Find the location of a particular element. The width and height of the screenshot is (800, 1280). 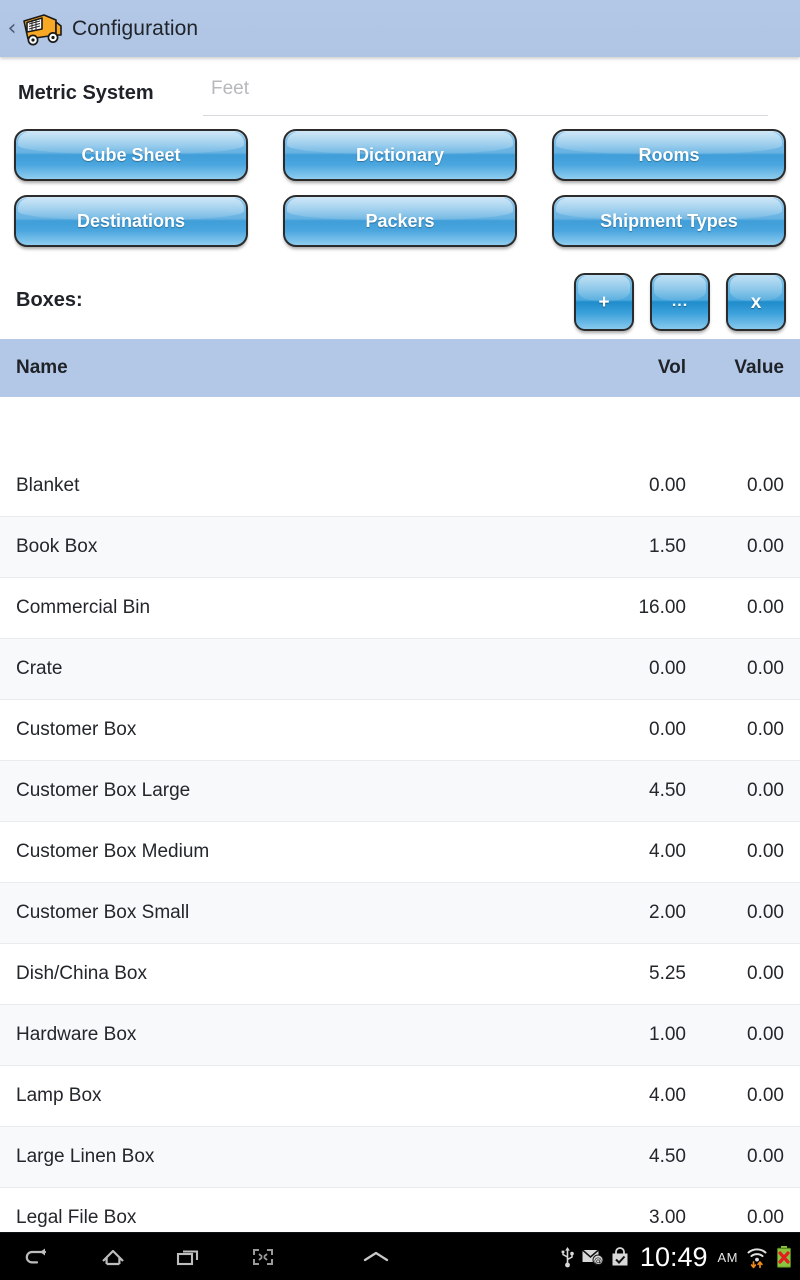

rooms-label: Rooms is located at coordinates (669, 154).